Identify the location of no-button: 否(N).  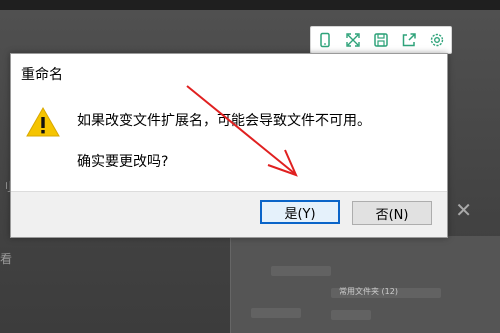
(392, 213).